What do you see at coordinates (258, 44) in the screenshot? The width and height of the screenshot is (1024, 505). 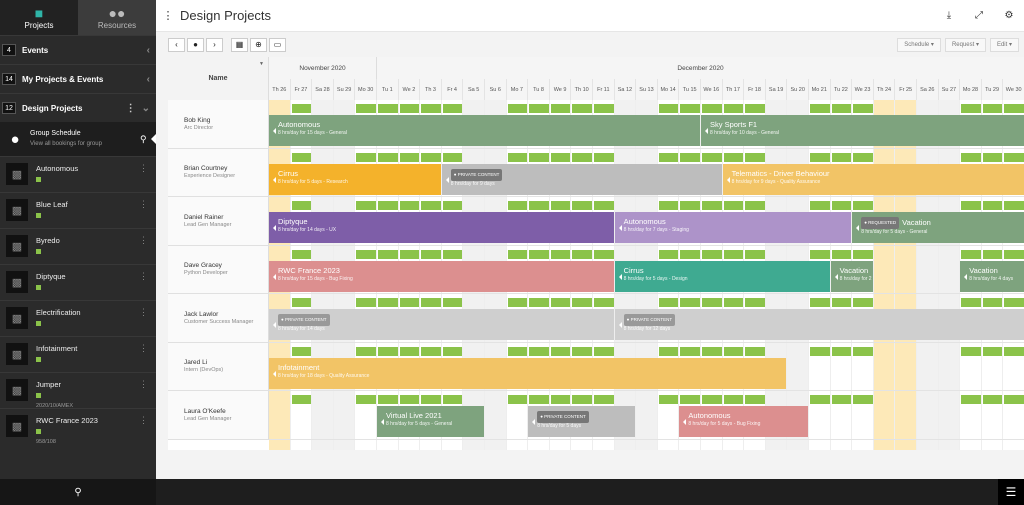 I see `zoom-icon: ⊕` at bounding box center [258, 44].